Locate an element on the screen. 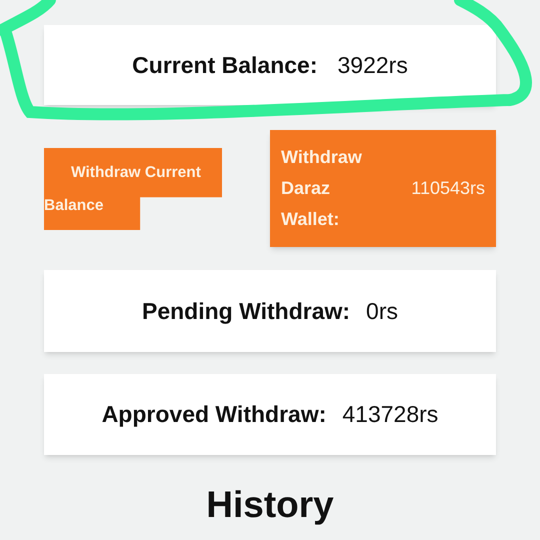 The width and height of the screenshot is (540, 540). pending-value: 0rs is located at coordinates (382, 311).